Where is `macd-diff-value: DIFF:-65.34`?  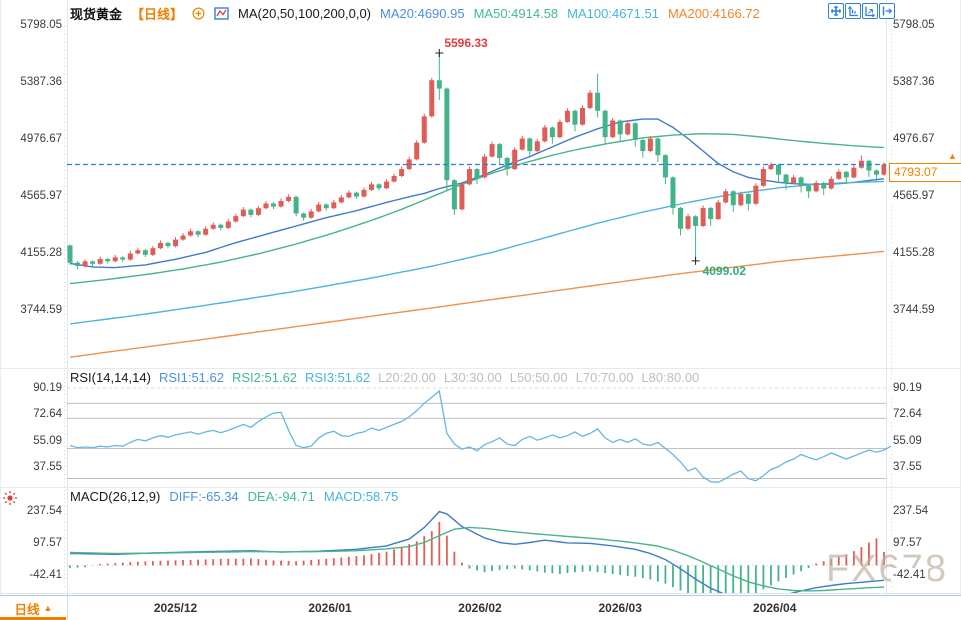
macd-diff-value: DIFF:-65.34 is located at coordinates (204, 496).